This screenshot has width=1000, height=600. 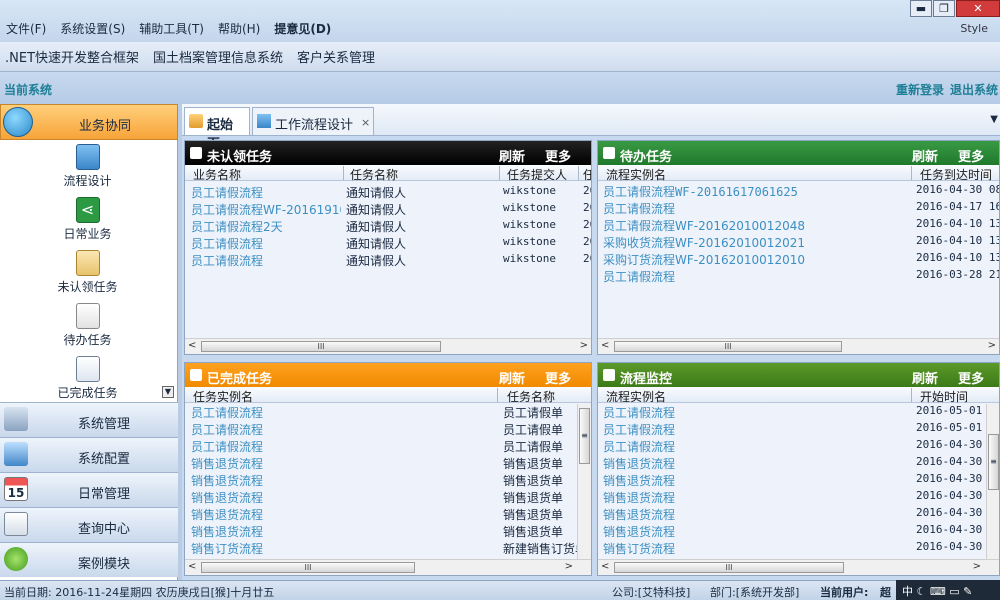 What do you see at coordinates (974, 89) in the screenshot?
I see `exit-link: 退出系统` at bounding box center [974, 89].